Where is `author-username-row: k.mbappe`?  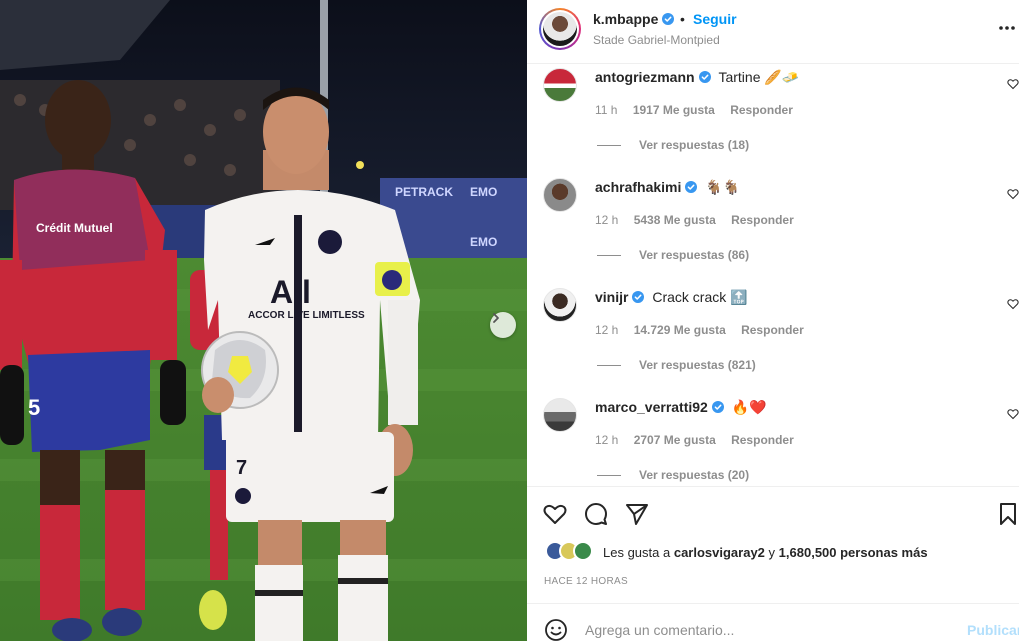
author-username-row: k.mbappe is located at coordinates (634, 19).